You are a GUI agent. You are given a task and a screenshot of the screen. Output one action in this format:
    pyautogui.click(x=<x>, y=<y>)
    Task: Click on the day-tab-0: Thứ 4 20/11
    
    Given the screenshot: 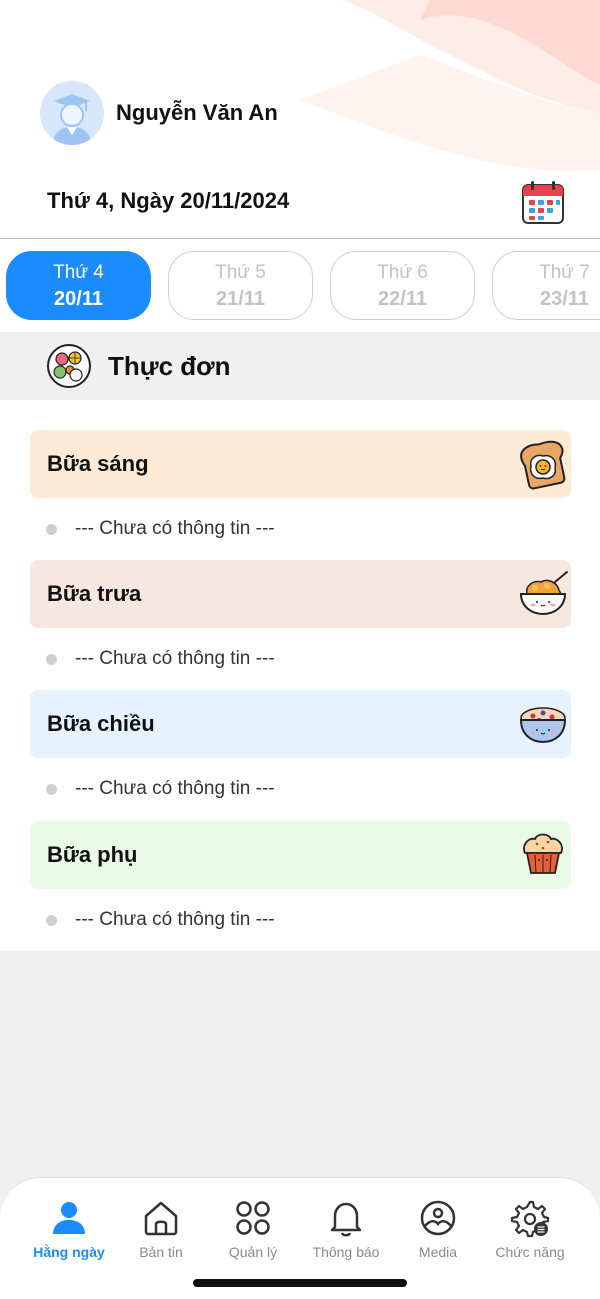 What is the action you would take?
    pyautogui.click(x=78, y=285)
    